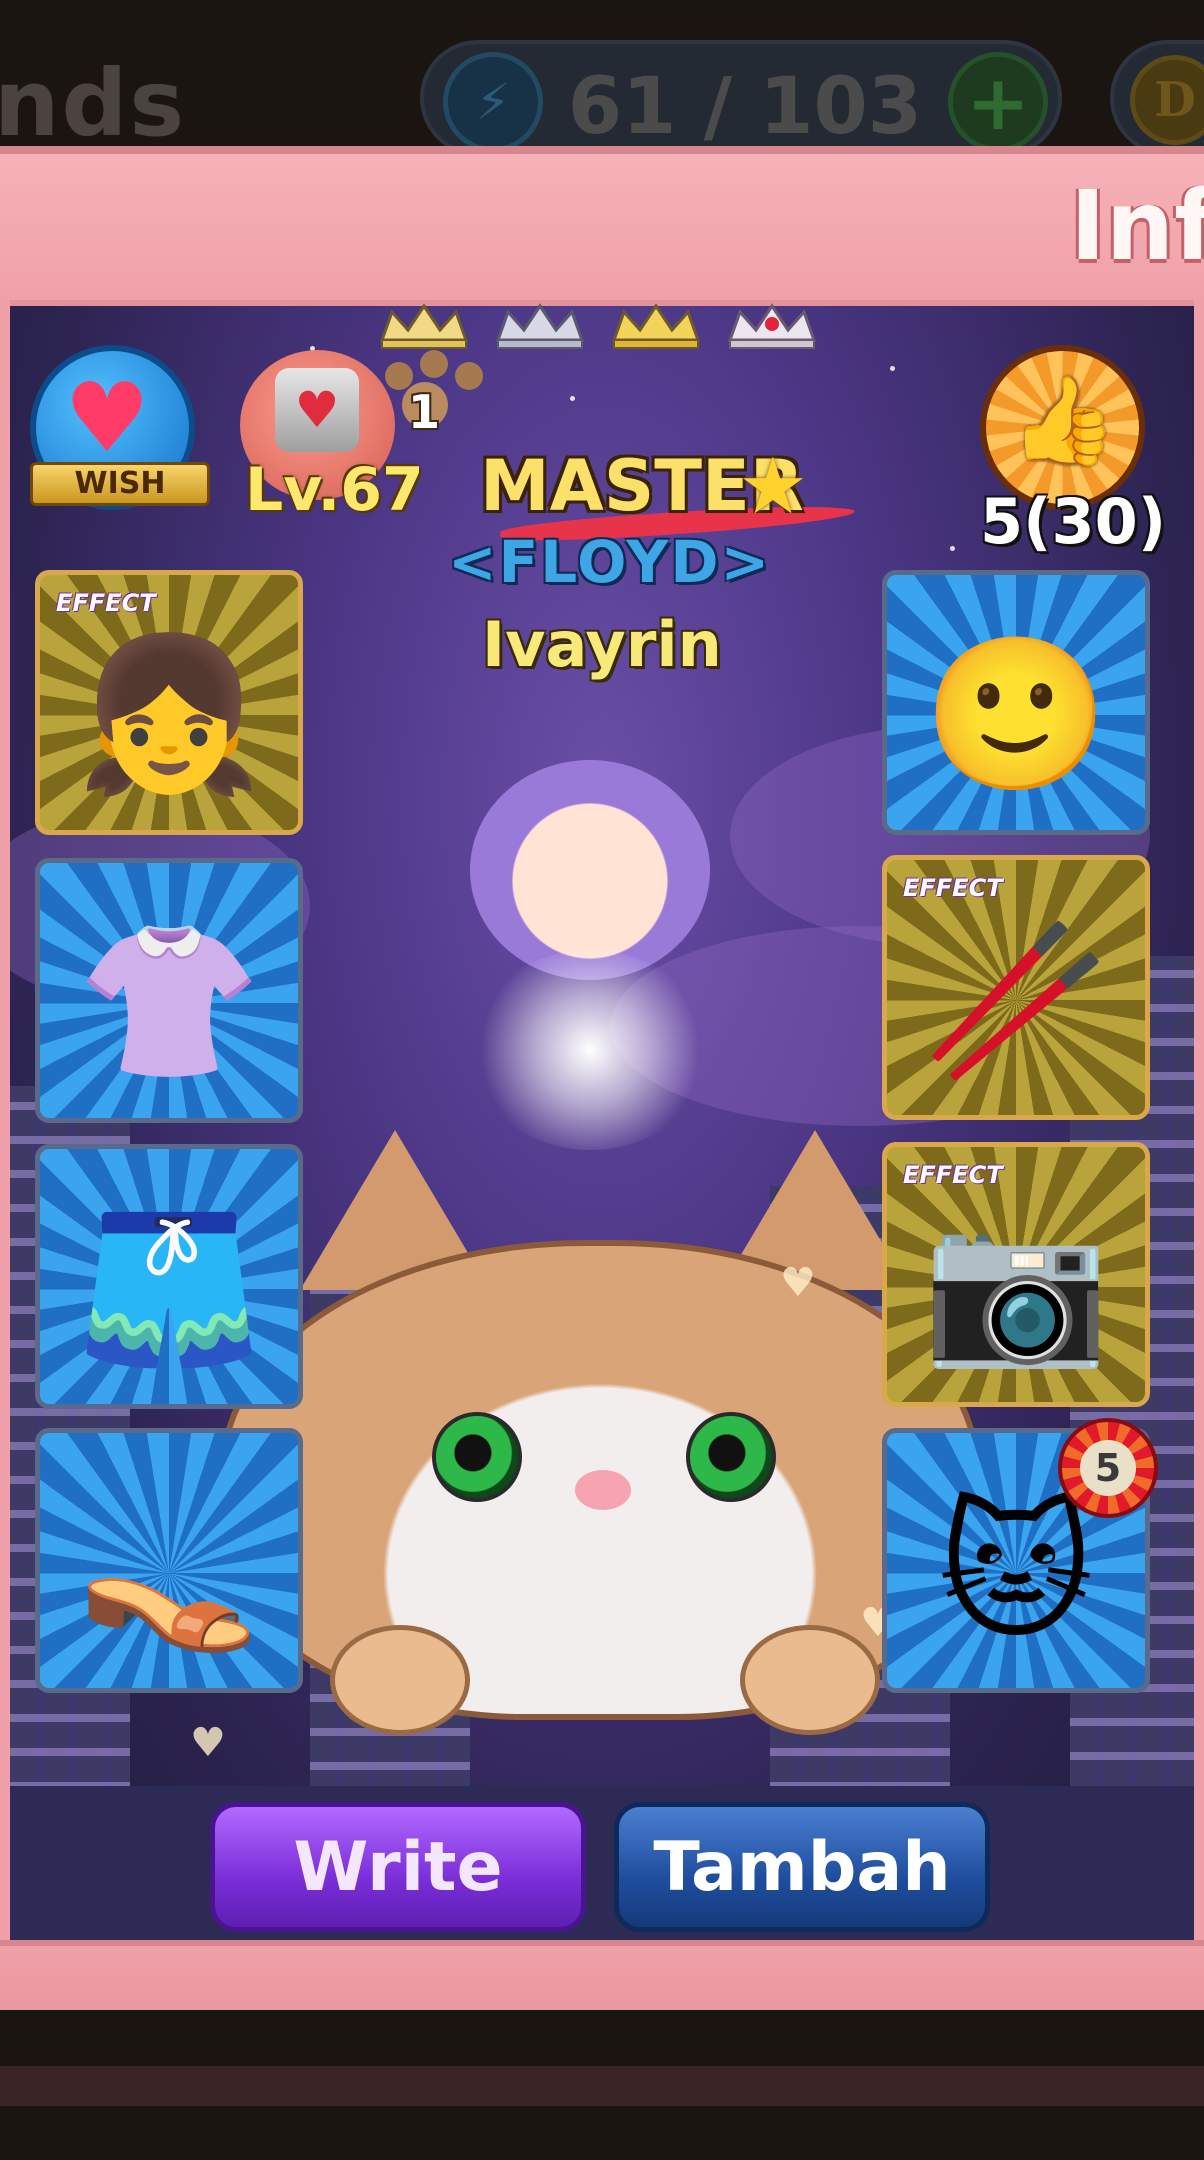  I want to click on bottom-slot: 🩳, so click(169, 1276).